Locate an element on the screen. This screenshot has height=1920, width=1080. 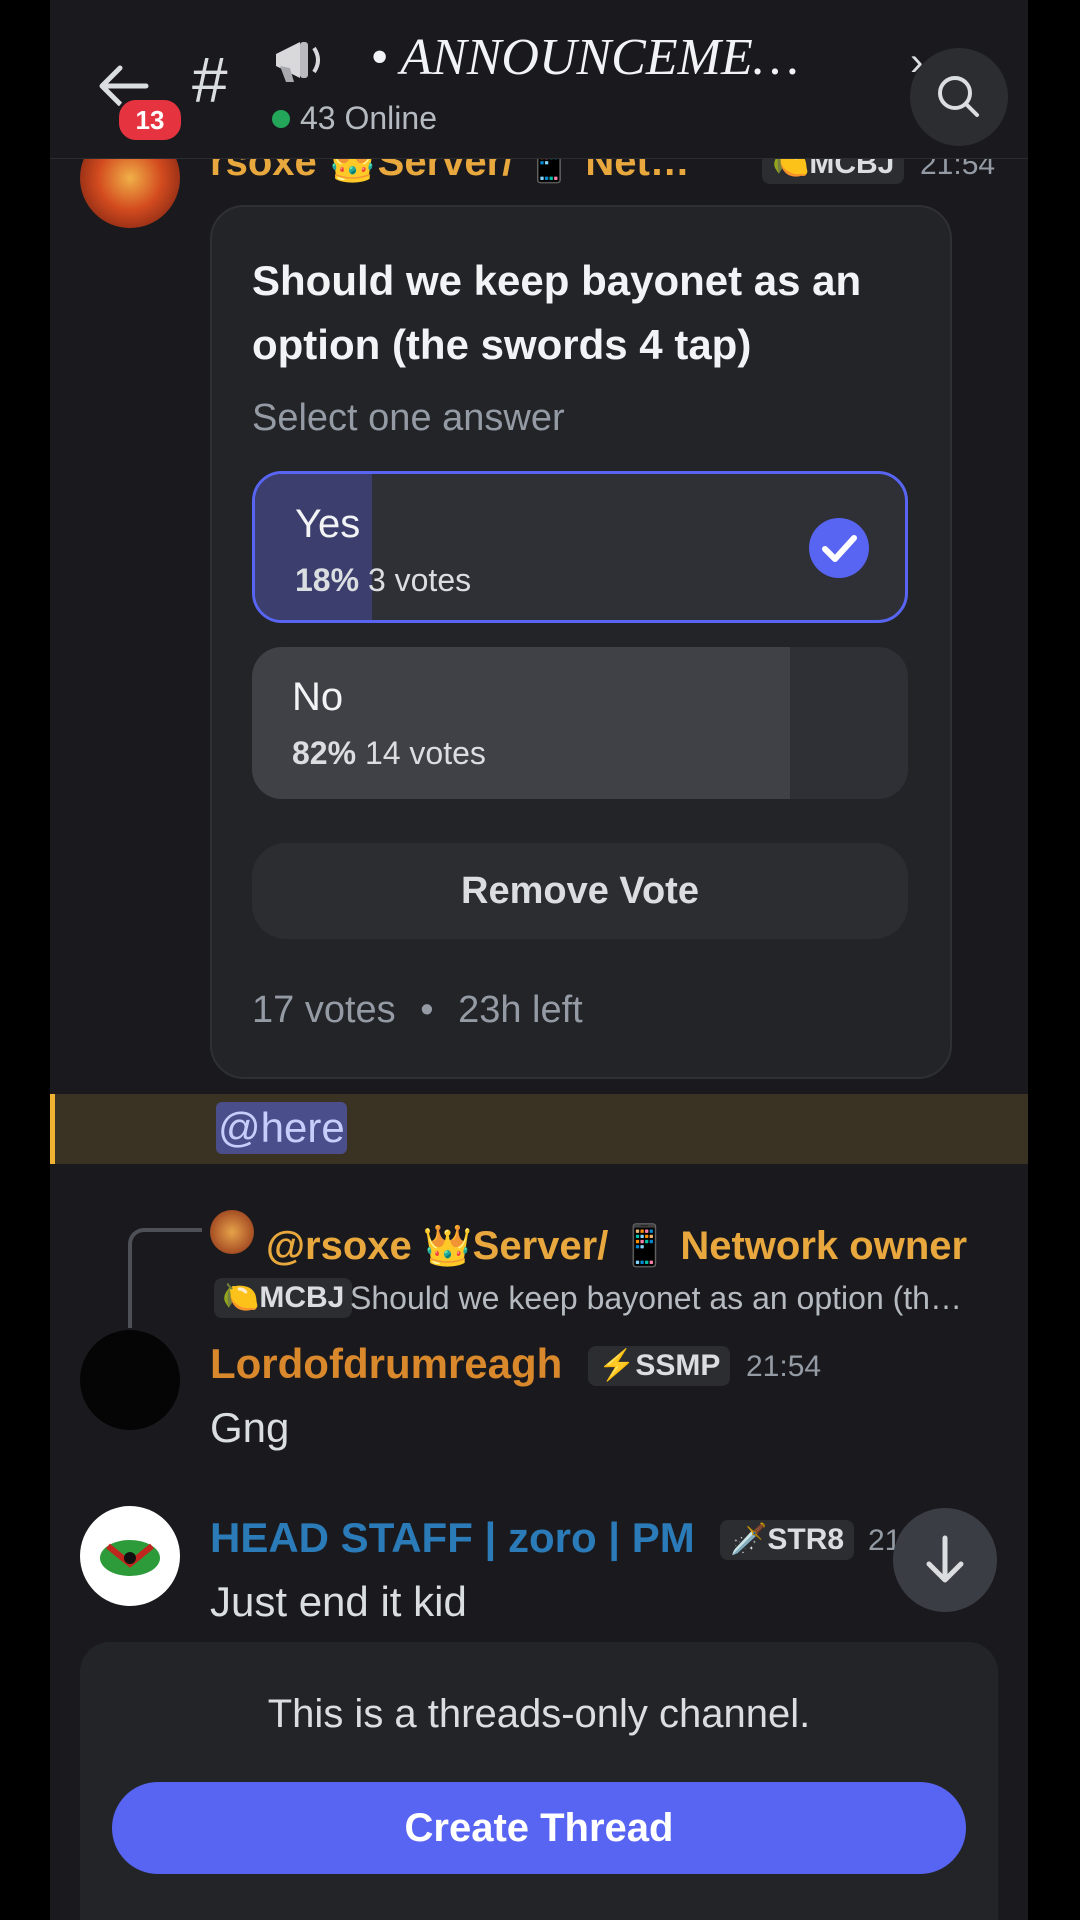
poll-footer: 17 votes • 23h left is located at coordinates (417, 1010).